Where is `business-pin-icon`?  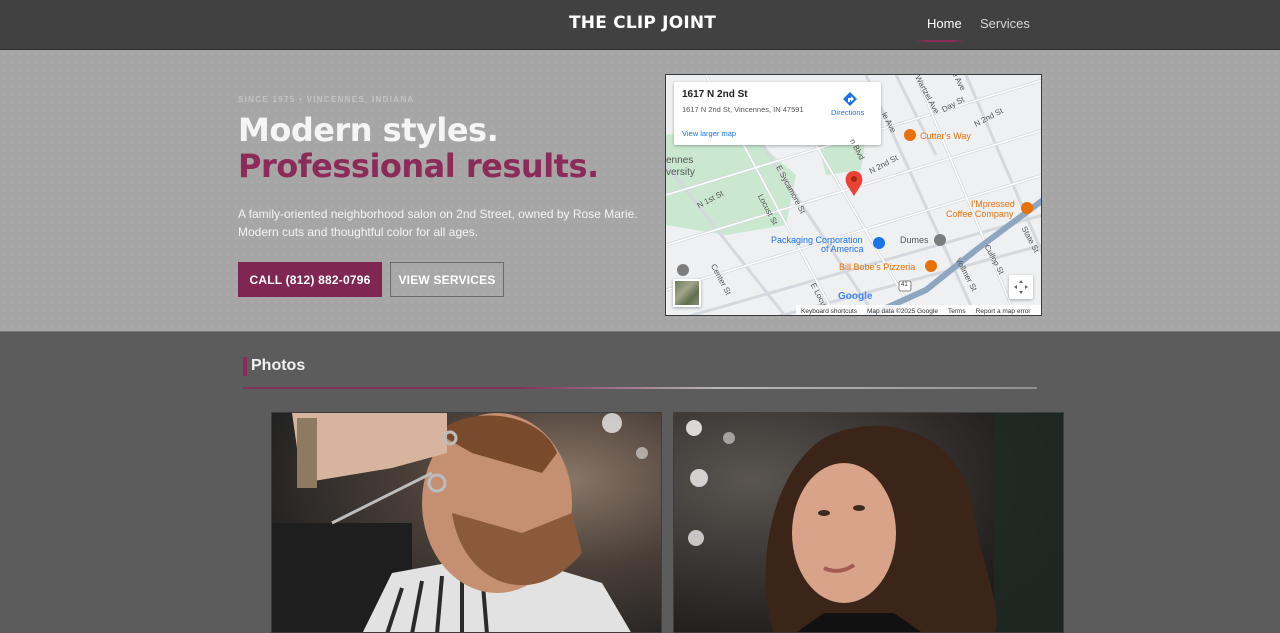
business-pin-icon is located at coordinates (879, 243).